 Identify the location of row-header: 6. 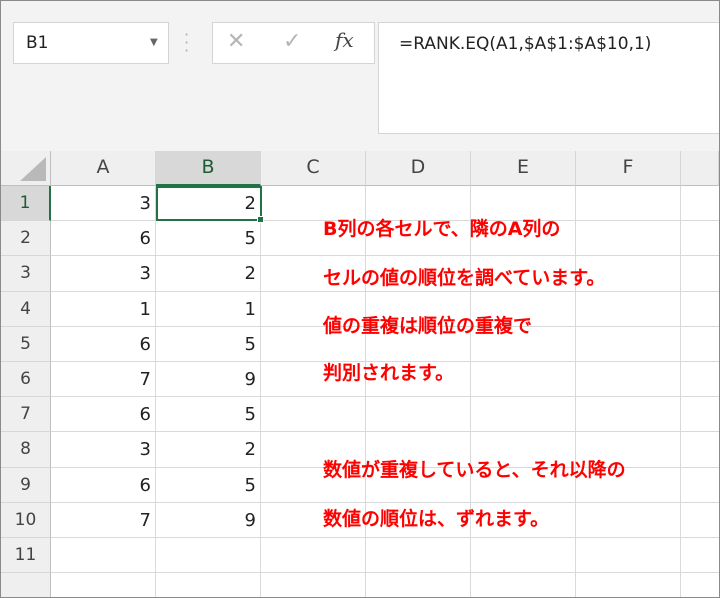
(26, 380).